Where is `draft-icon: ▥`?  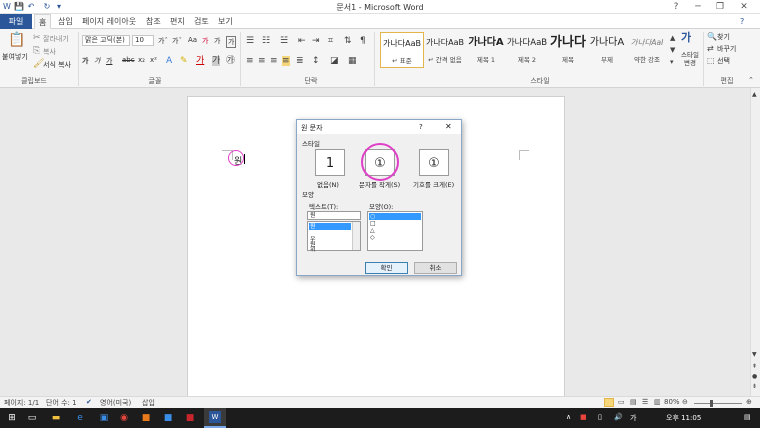 draft-icon: ▥ is located at coordinates (657, 402).